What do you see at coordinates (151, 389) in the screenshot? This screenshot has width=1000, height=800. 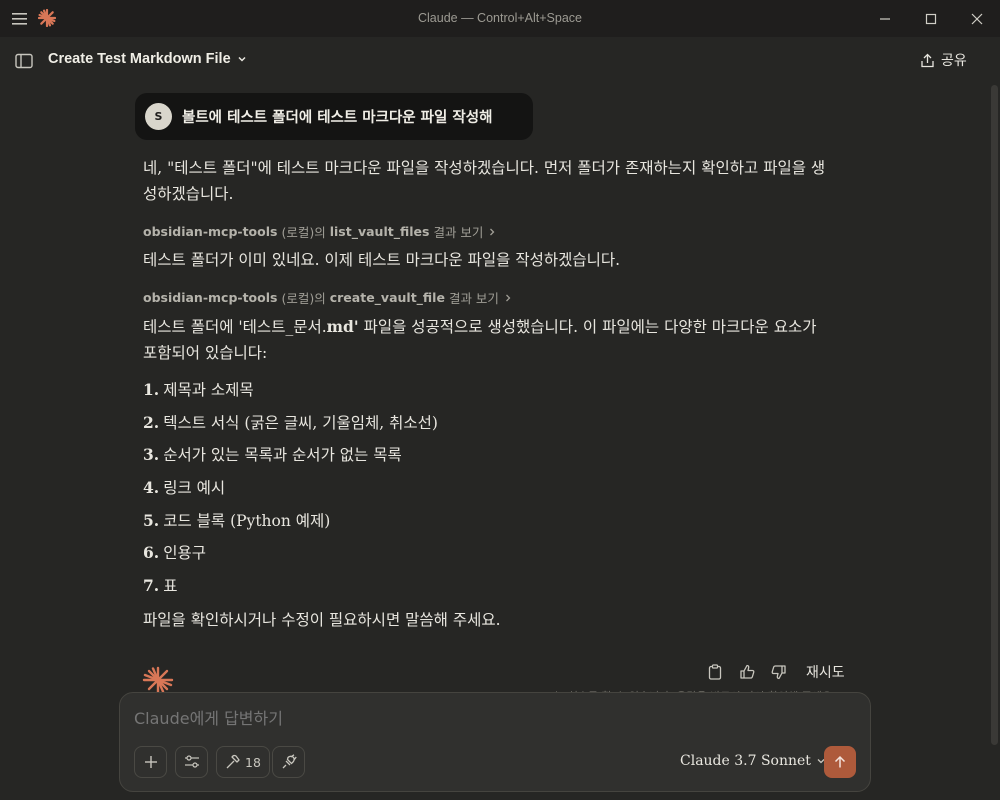 I see `list-number: 1.` at bounding box center [151, 389].